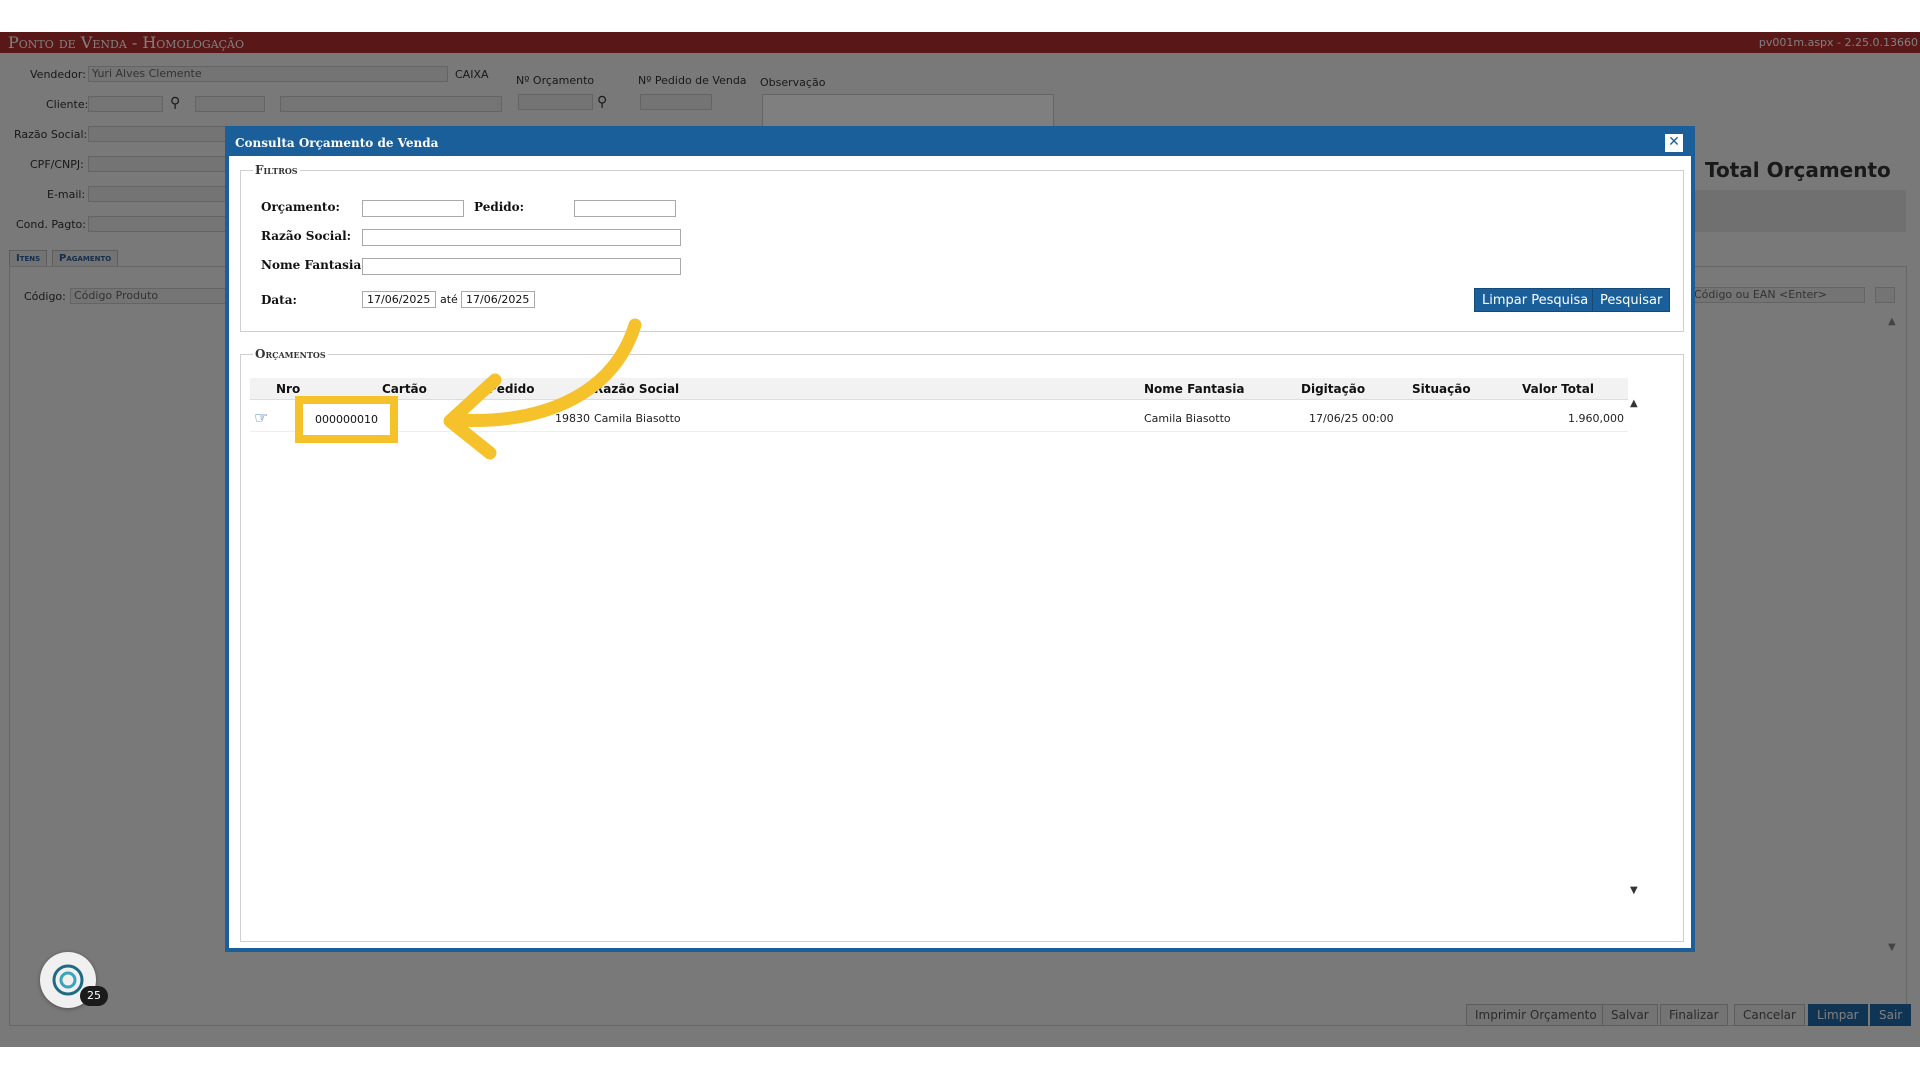 The width and height of the screenshot is (1920, 1080). What do you see at coordinates (1674, 143) in the screenshot?
I see `close-icon: ✕` at bounding box center [1674, 143].